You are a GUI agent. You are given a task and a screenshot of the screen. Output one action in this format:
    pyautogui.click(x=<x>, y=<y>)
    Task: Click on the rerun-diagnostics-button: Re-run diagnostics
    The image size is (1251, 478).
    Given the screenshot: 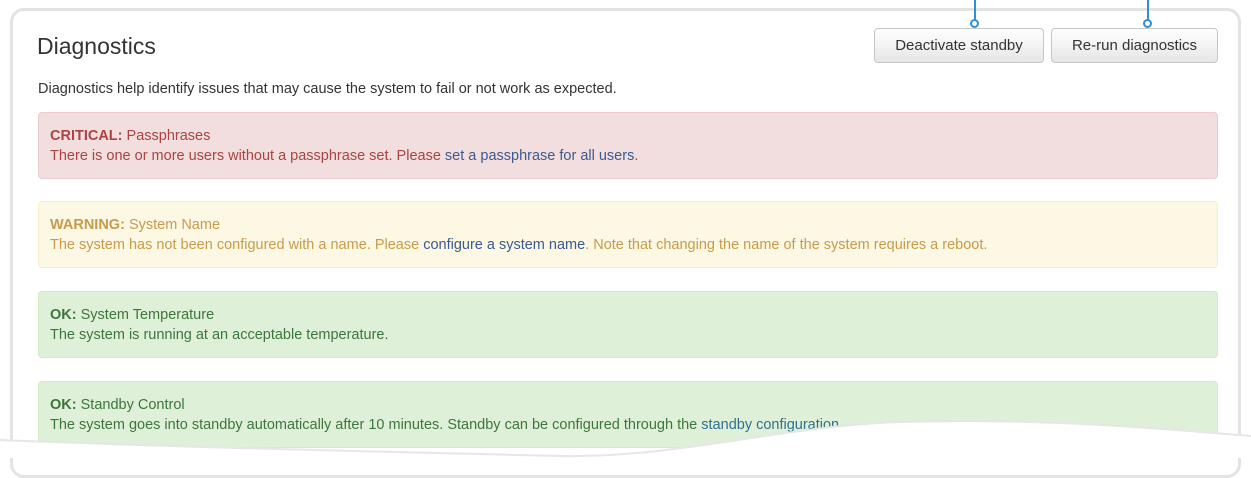 What is the action you would take?
    pyautogui.click(x=1134, y=45)
    